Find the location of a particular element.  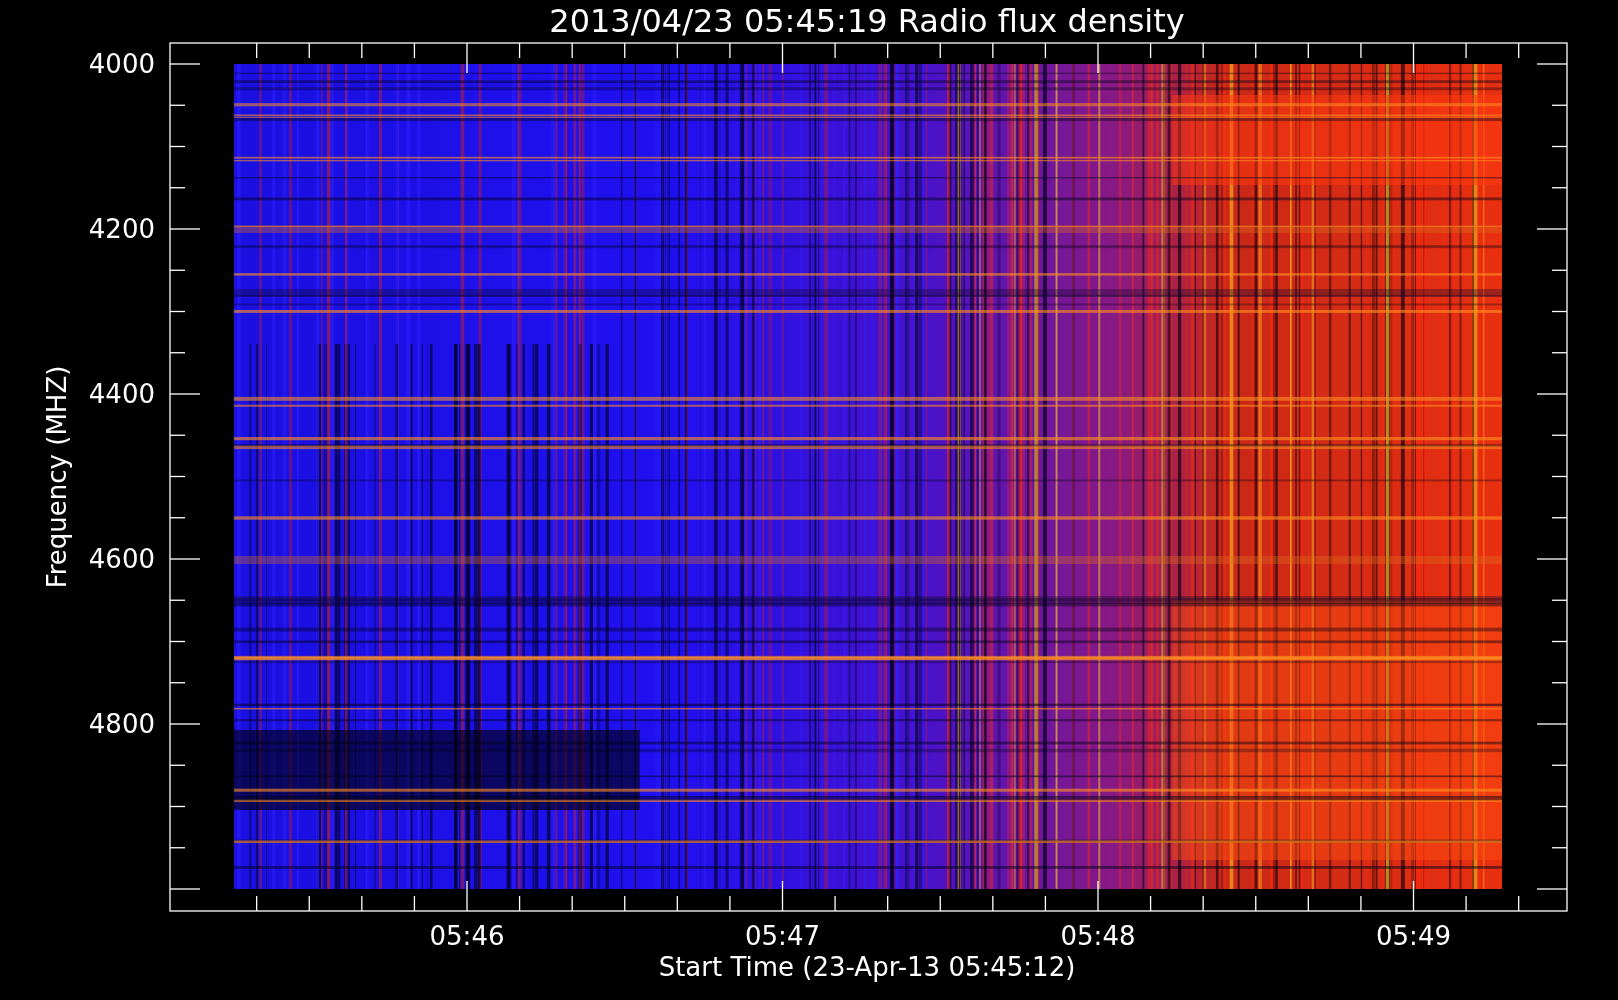

x-tick-label: 05:49 is located at coordinates (1413, 936).